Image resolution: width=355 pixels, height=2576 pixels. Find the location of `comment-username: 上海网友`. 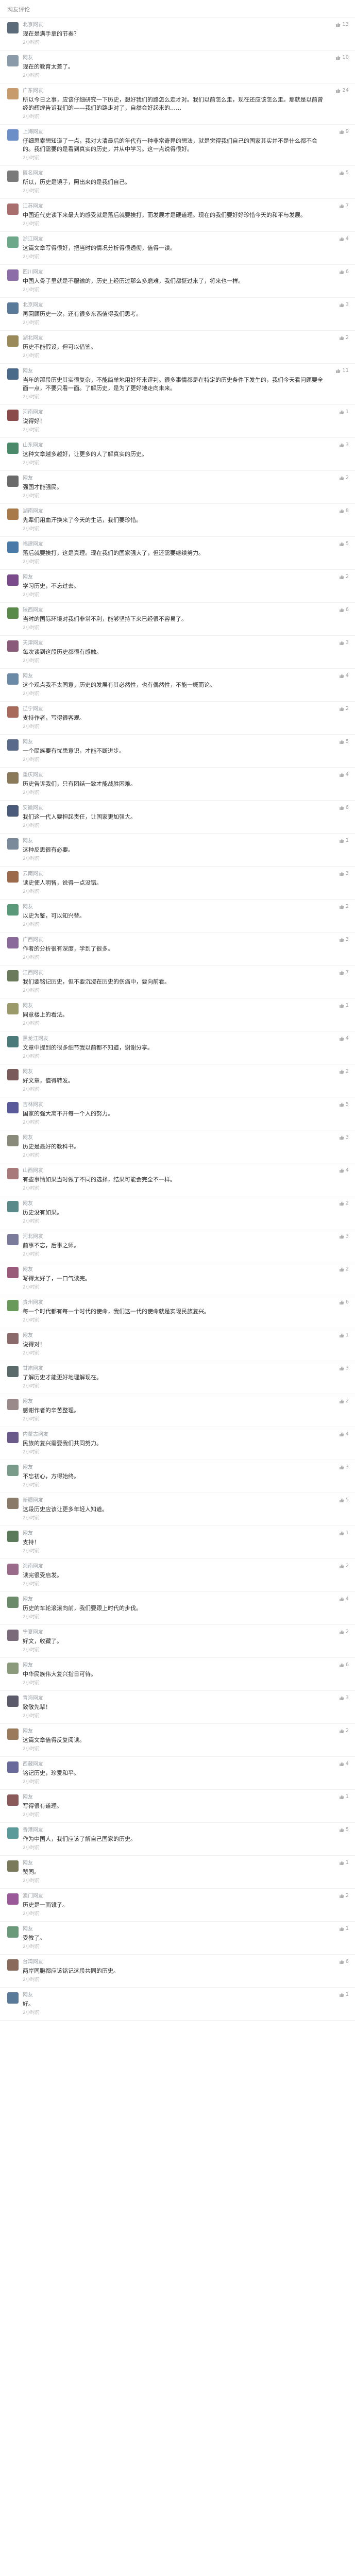

comment-username: 上海网友 is located at coordinates (174, 132).